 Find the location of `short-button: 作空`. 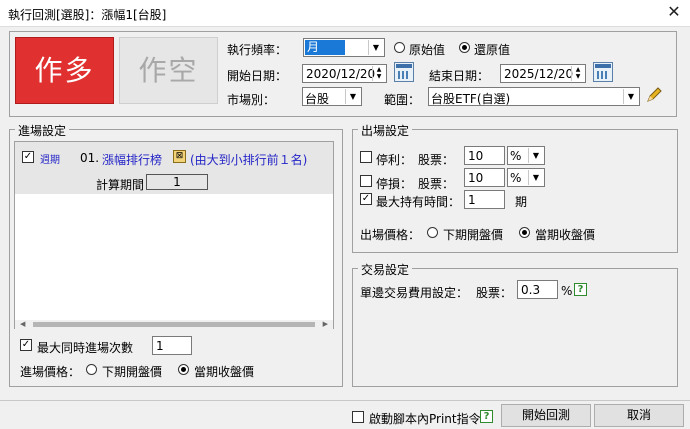

short-button: 作空 is located at coordinates (168, 70).